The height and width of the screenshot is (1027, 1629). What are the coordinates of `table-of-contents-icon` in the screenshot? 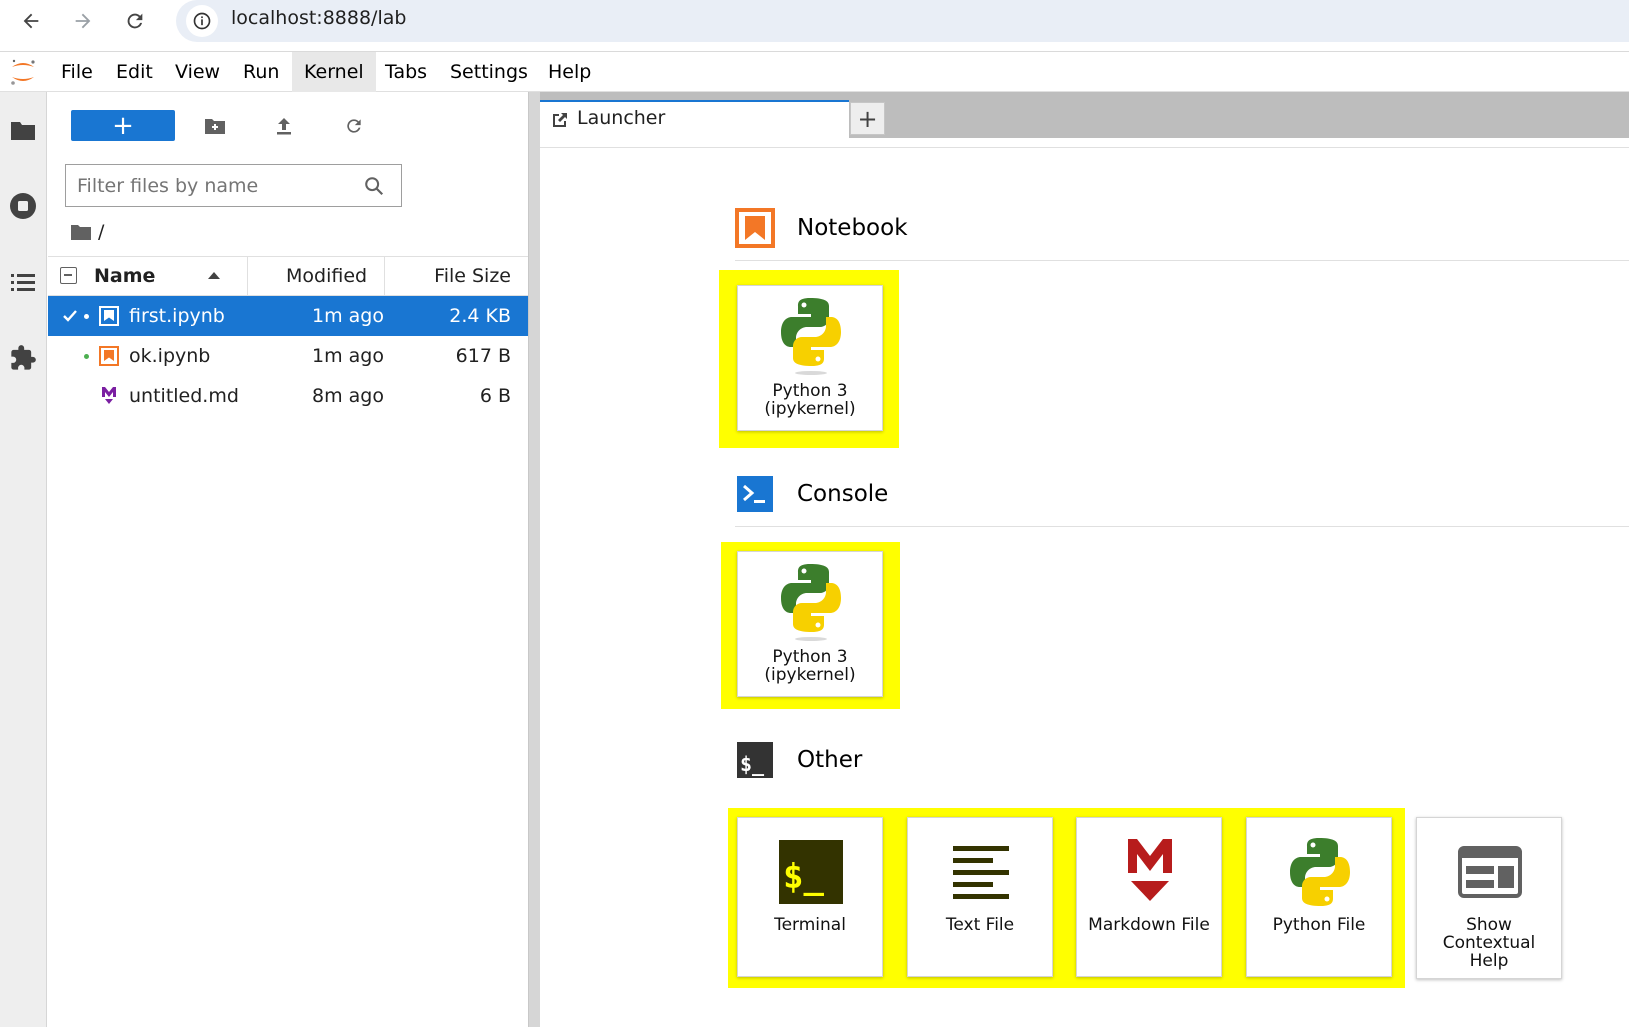 It's located at (23, 282).